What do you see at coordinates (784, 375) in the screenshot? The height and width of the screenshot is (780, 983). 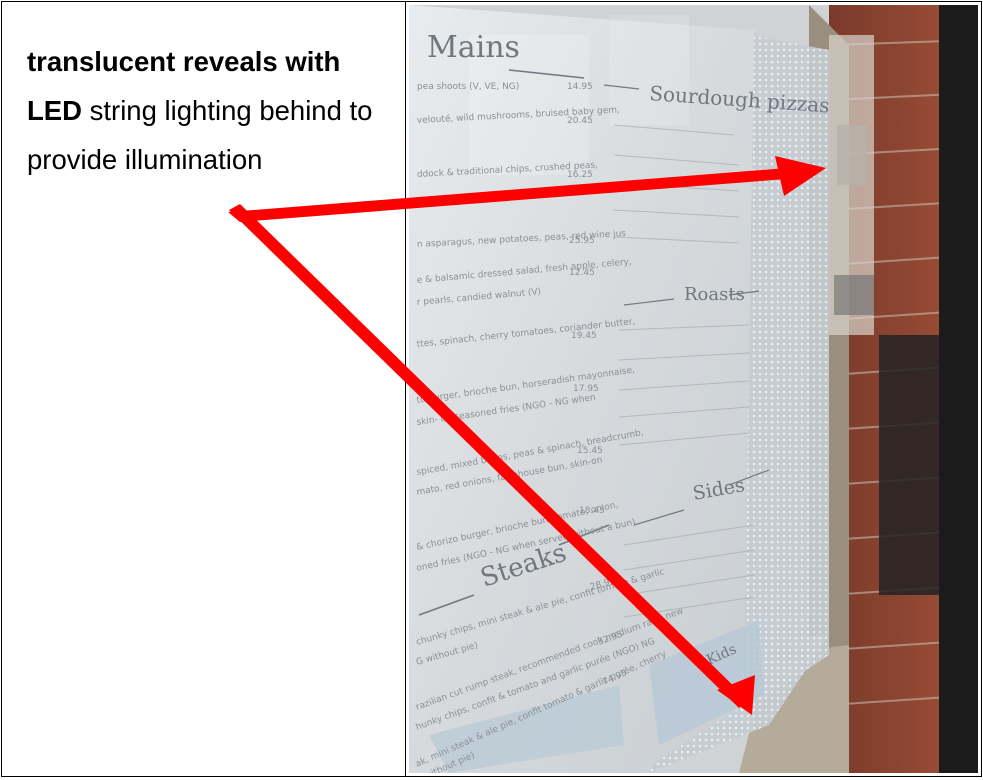 I see `led-reveal-side` at bounding box center [784, 375].